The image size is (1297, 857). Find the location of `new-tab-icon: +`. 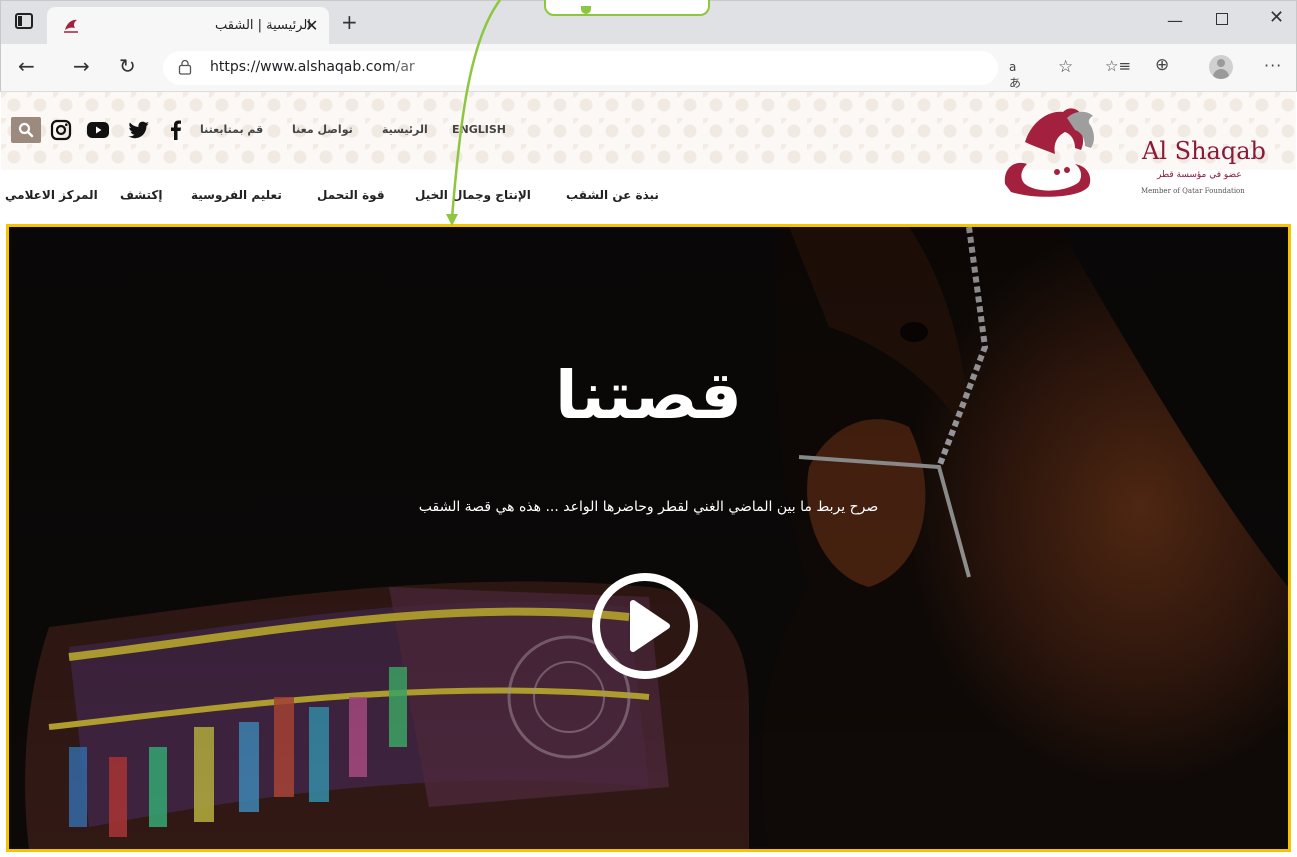

new-tab-icon: + is located at coordinates (349, 22).